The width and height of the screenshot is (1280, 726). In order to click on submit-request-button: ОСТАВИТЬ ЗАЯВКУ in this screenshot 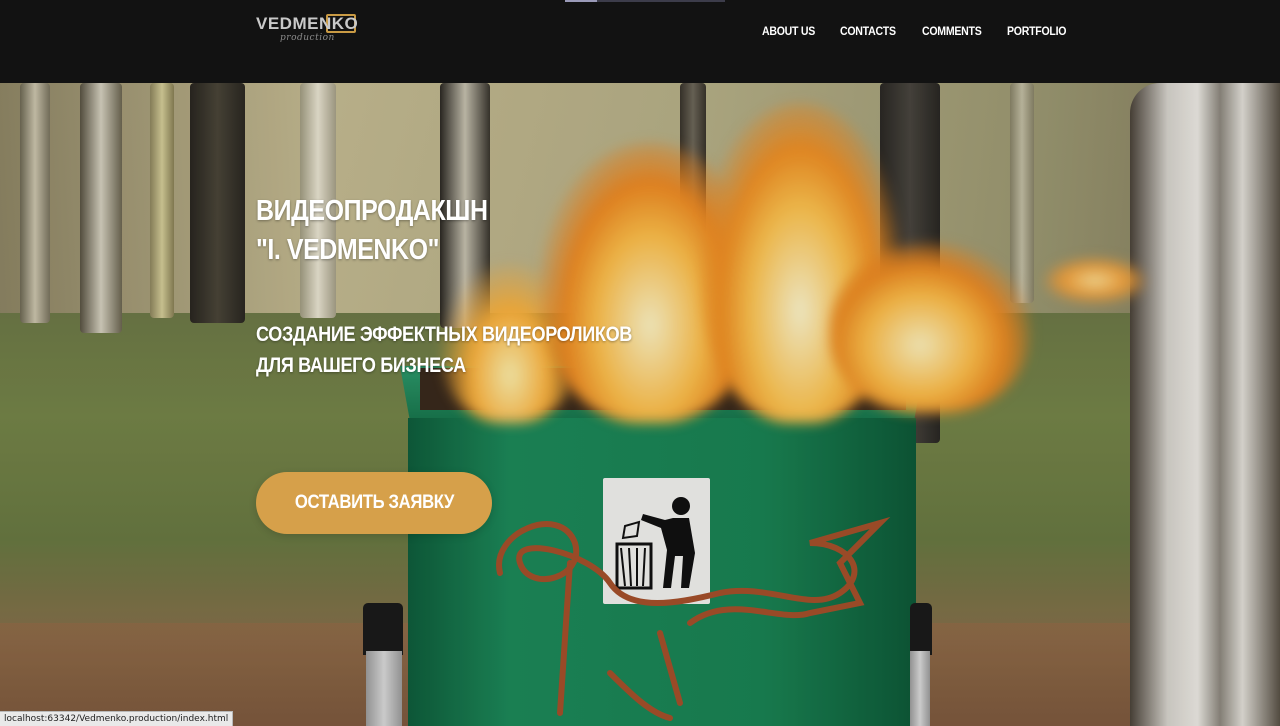, I will do `click(374, 503)`.